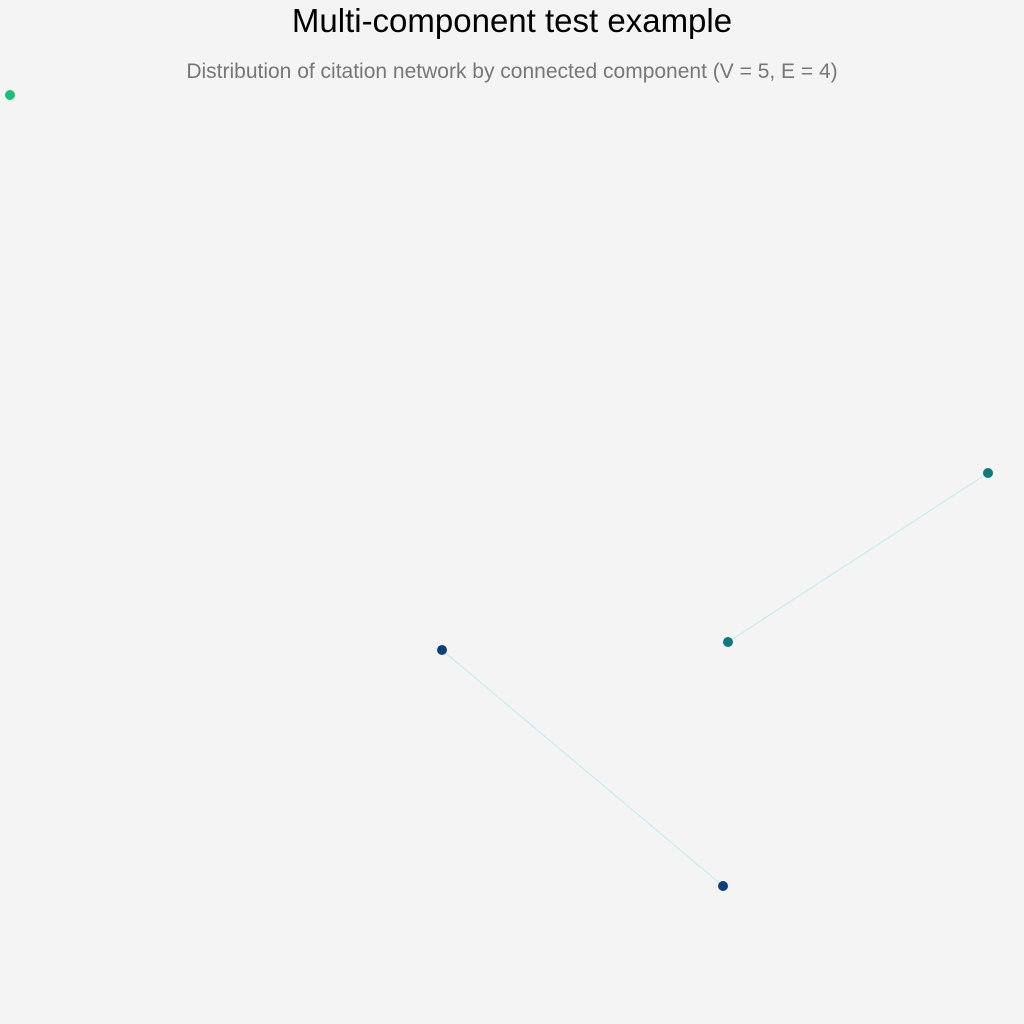 This screenshot has height=1024, width=1024. I want to click on node-green, so click(10, 95).